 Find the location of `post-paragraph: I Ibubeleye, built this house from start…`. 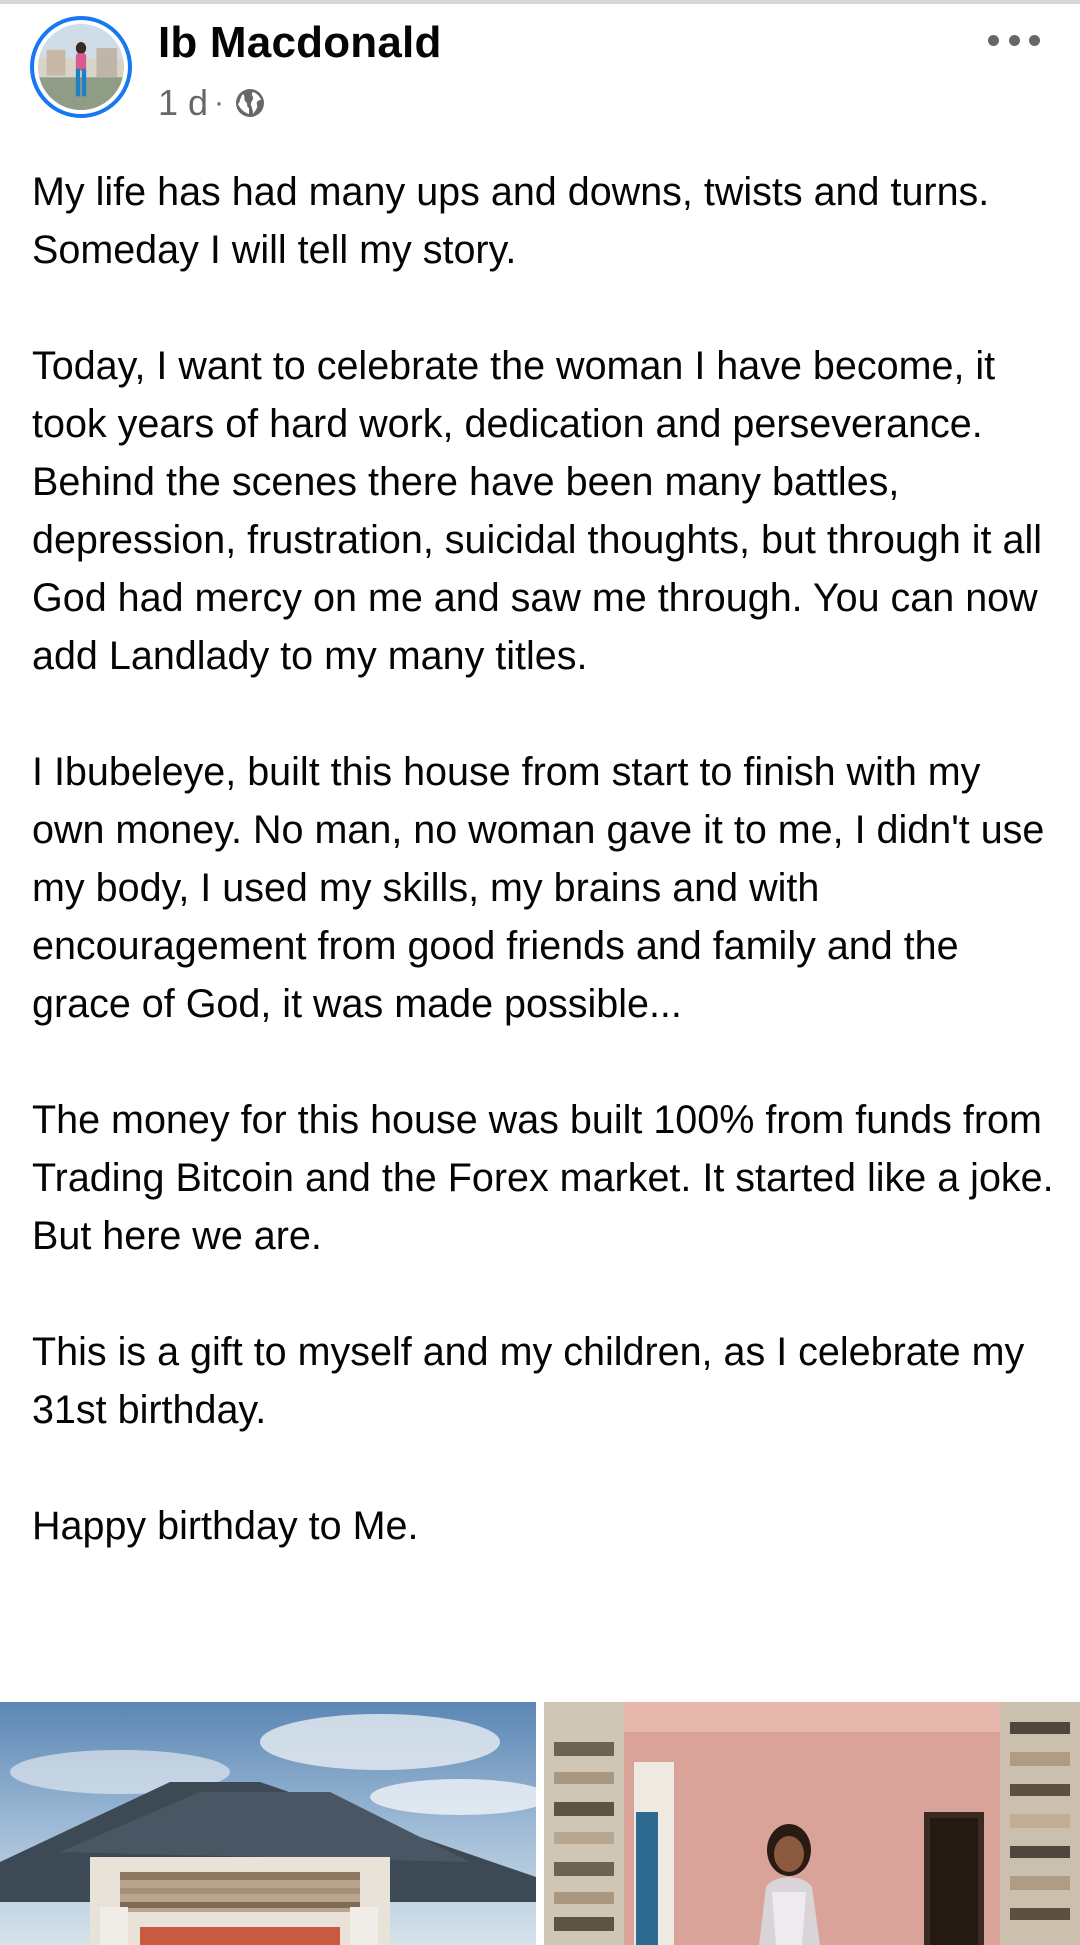

post-paragraph: I Ibubeleye, built this house from start… is located at coordinates (538, 888).